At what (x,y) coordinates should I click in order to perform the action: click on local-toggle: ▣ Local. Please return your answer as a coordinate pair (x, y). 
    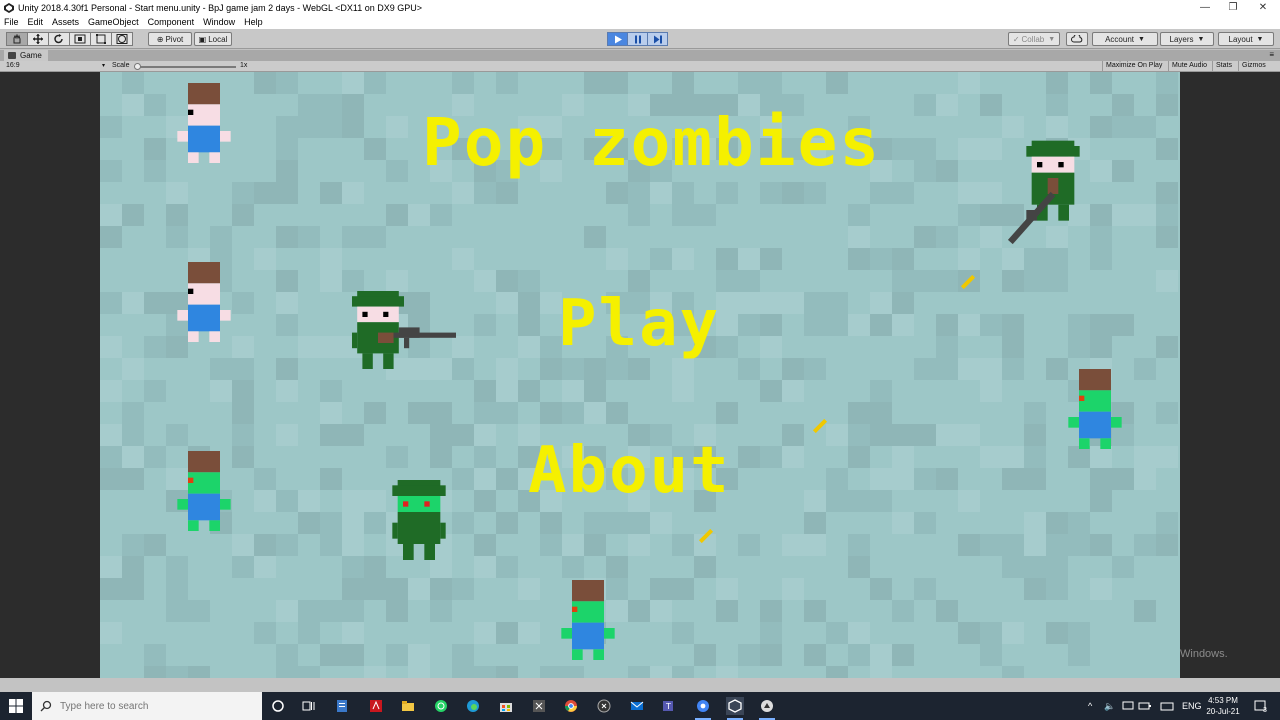
    Looking at the image, I should click on (213, 39).